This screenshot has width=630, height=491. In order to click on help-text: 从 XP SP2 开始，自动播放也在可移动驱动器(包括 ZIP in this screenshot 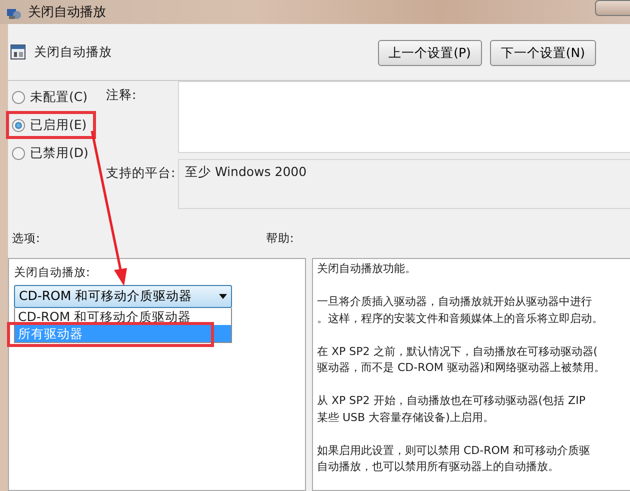, I will do `click(451, 401)`.